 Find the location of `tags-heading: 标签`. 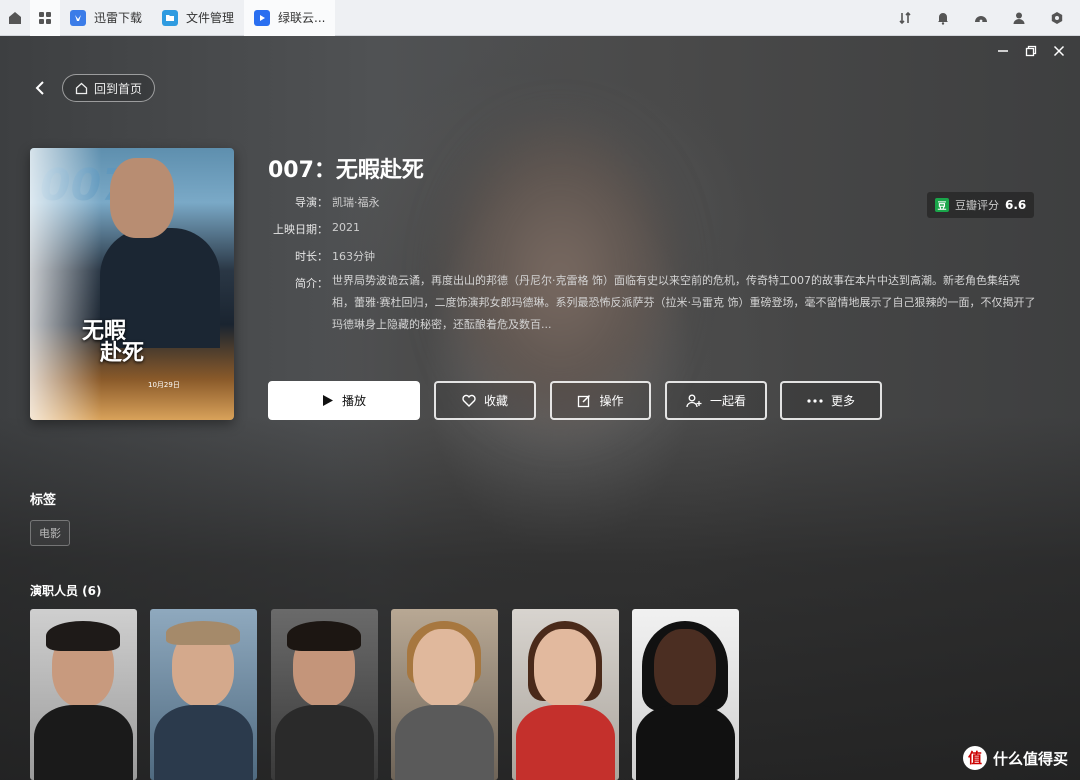

tags-heading: 标签 is located at coordinates (43, 500).